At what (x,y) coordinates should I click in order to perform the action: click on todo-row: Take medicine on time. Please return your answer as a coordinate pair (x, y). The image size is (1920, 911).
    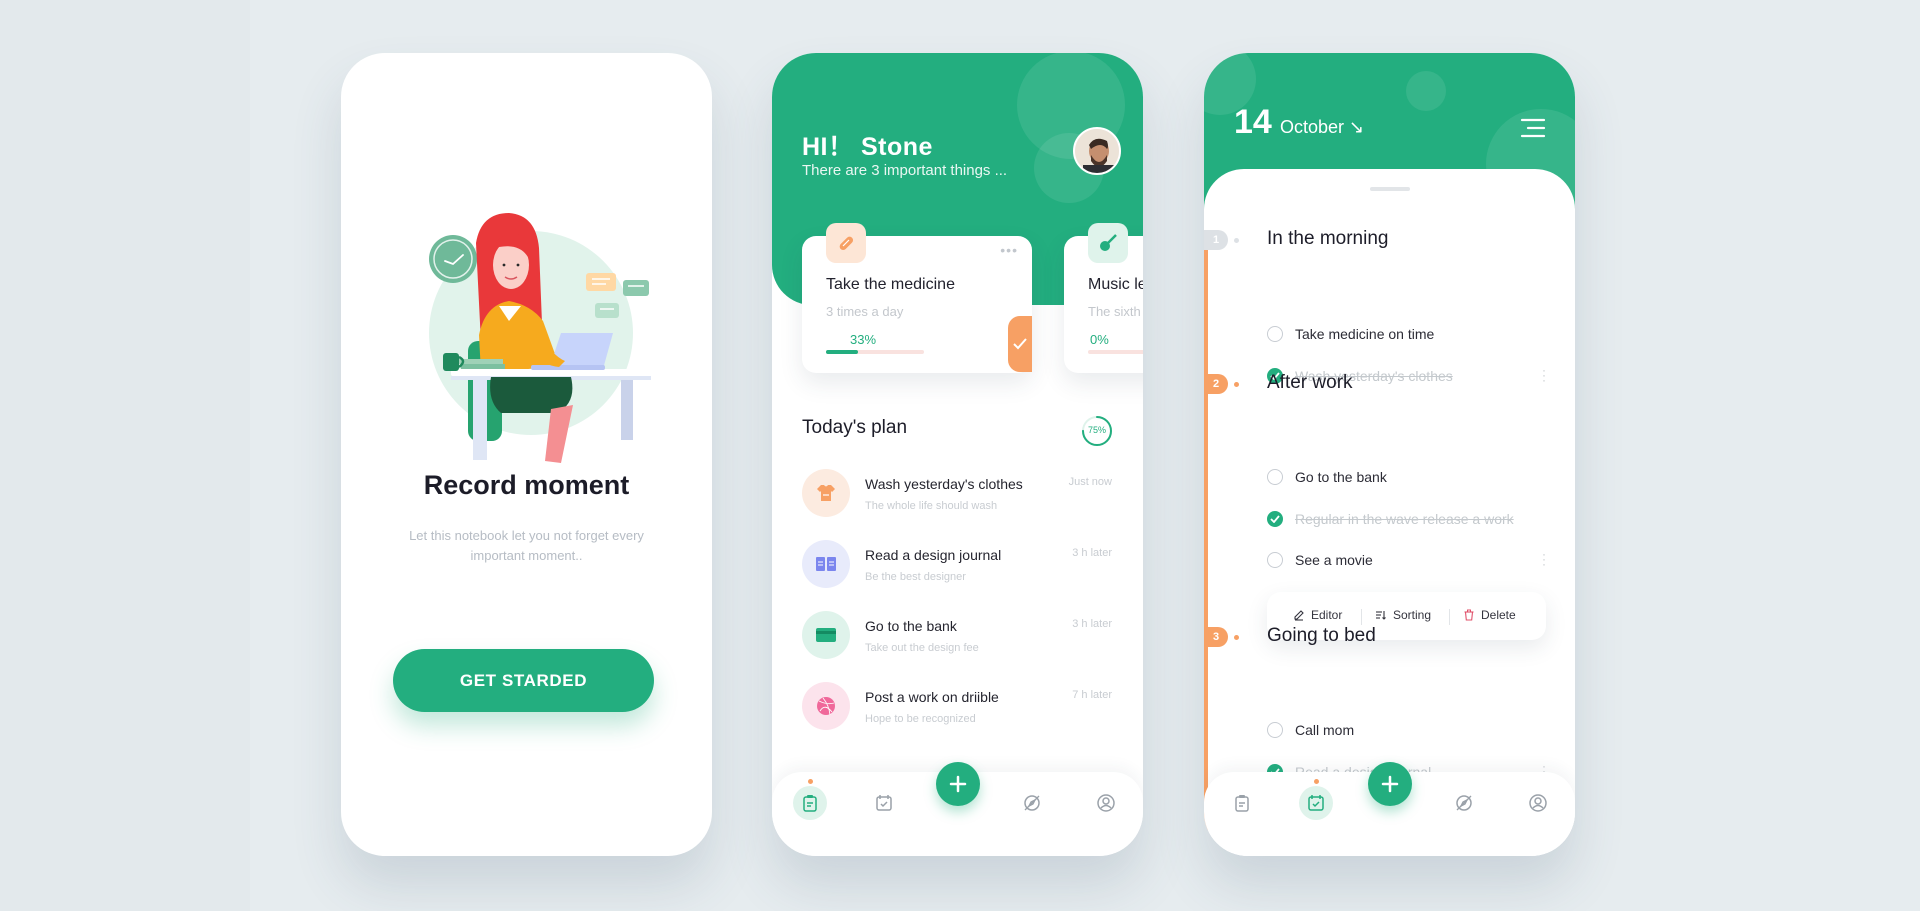
    Looking at the image, I should click on (1407, 335).